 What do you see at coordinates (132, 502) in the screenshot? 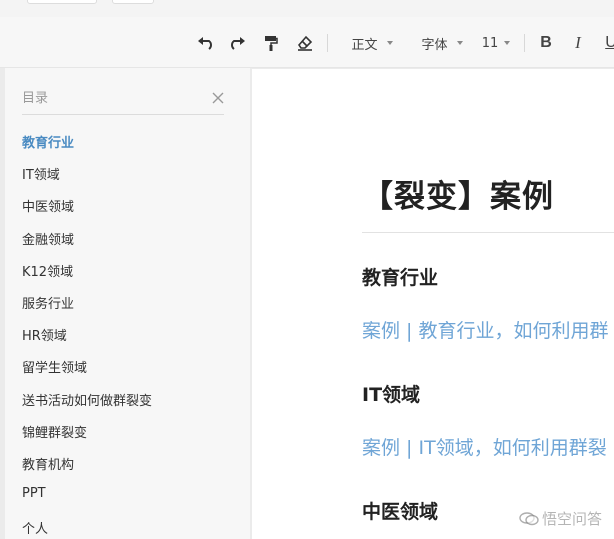
I see `outline-item: PPT` at bounding box center [132, 502].